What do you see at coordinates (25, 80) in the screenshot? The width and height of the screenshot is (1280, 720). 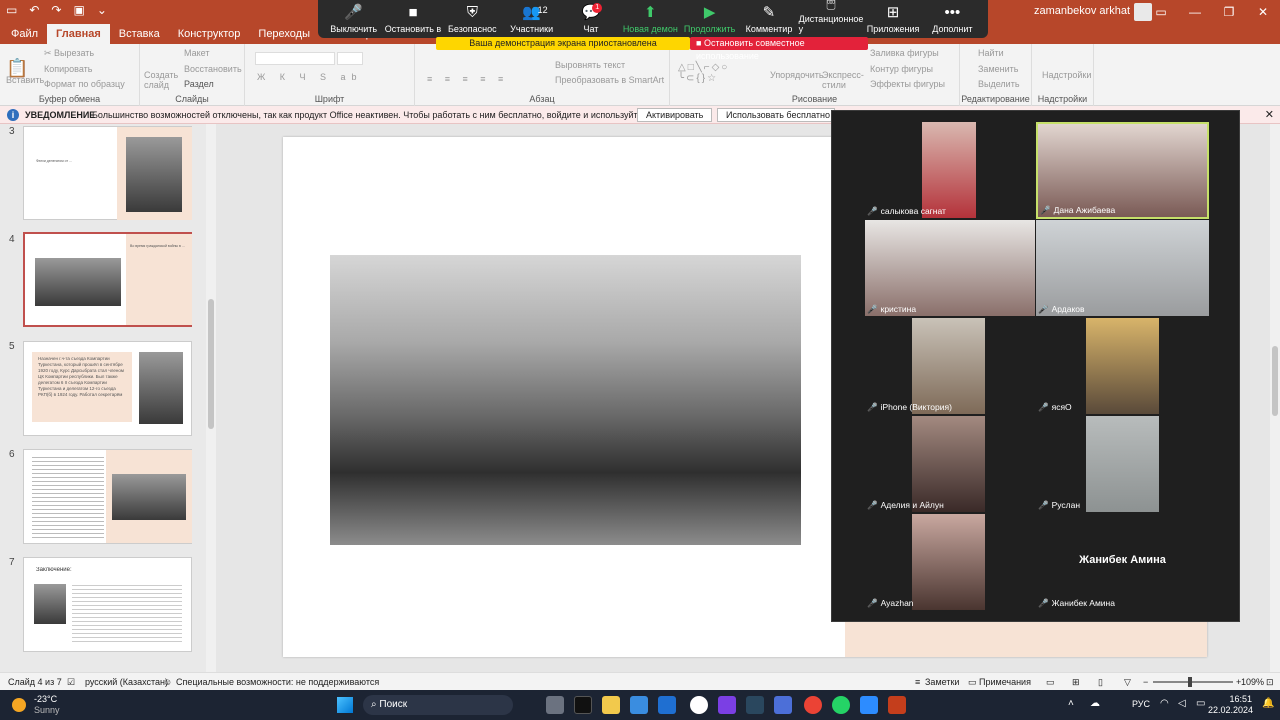 I see `paste-button: Вставить` at bounding box center [25, 80].